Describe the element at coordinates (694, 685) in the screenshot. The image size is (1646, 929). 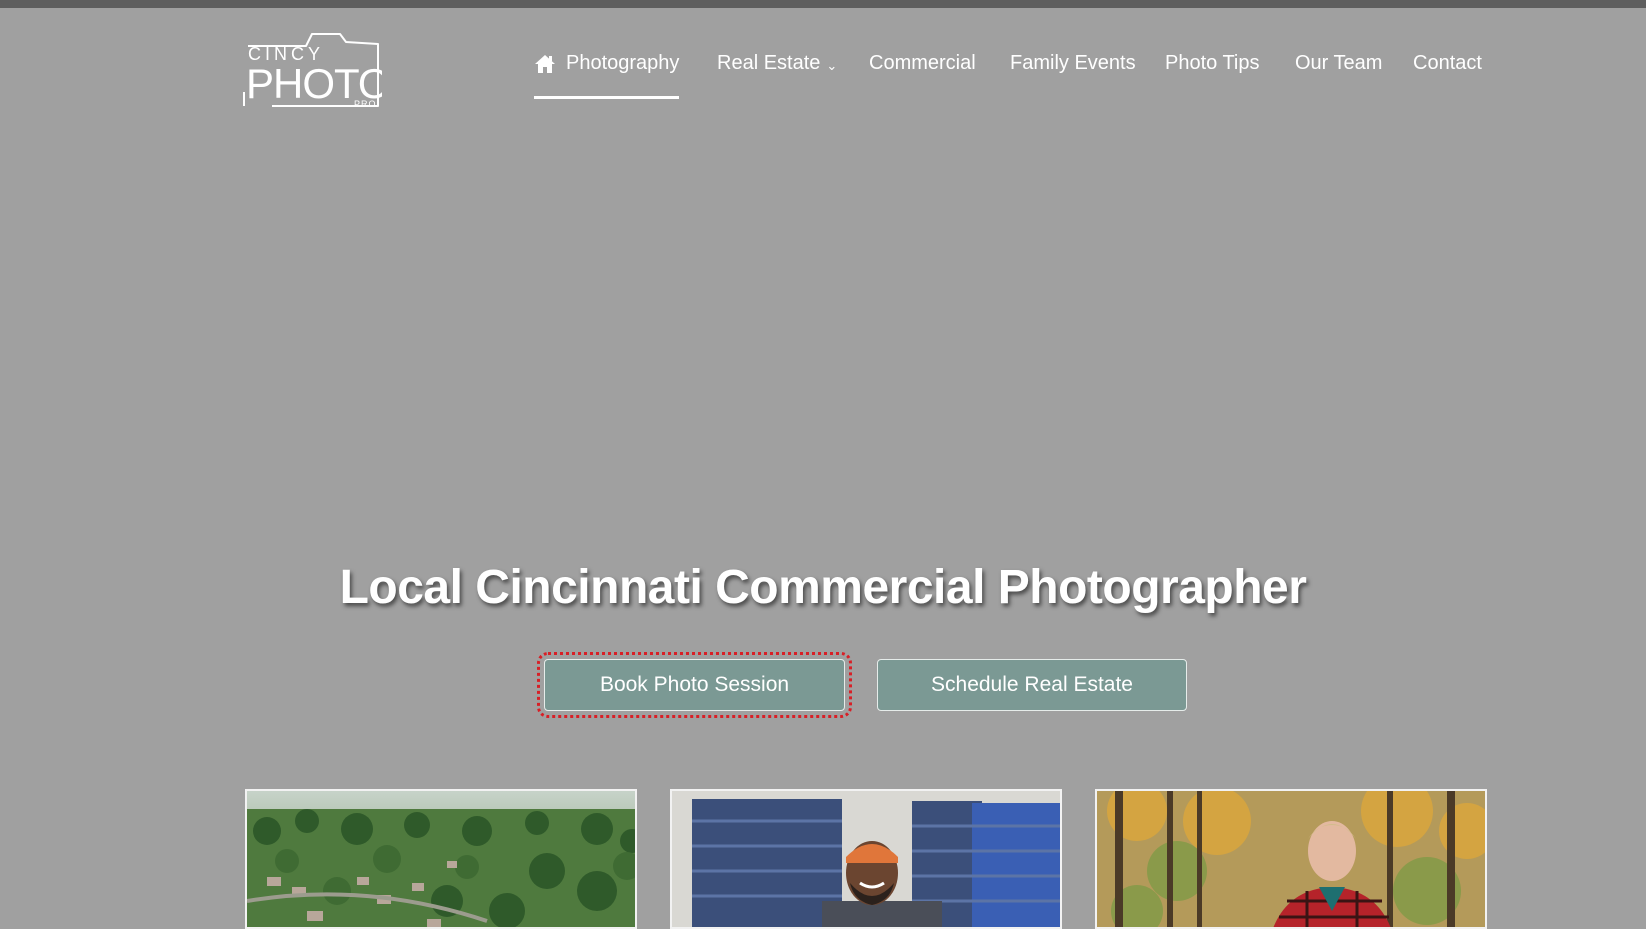
I see `book-photo-session-button: Book Photo Session` at that location.